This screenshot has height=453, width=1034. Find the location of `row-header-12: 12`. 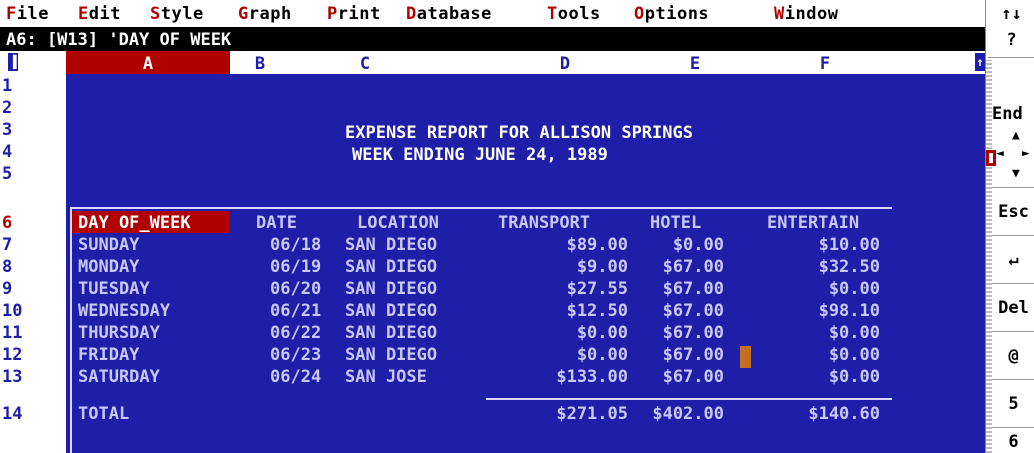

row-header-12: 12 is located at coordinates (33, 356).